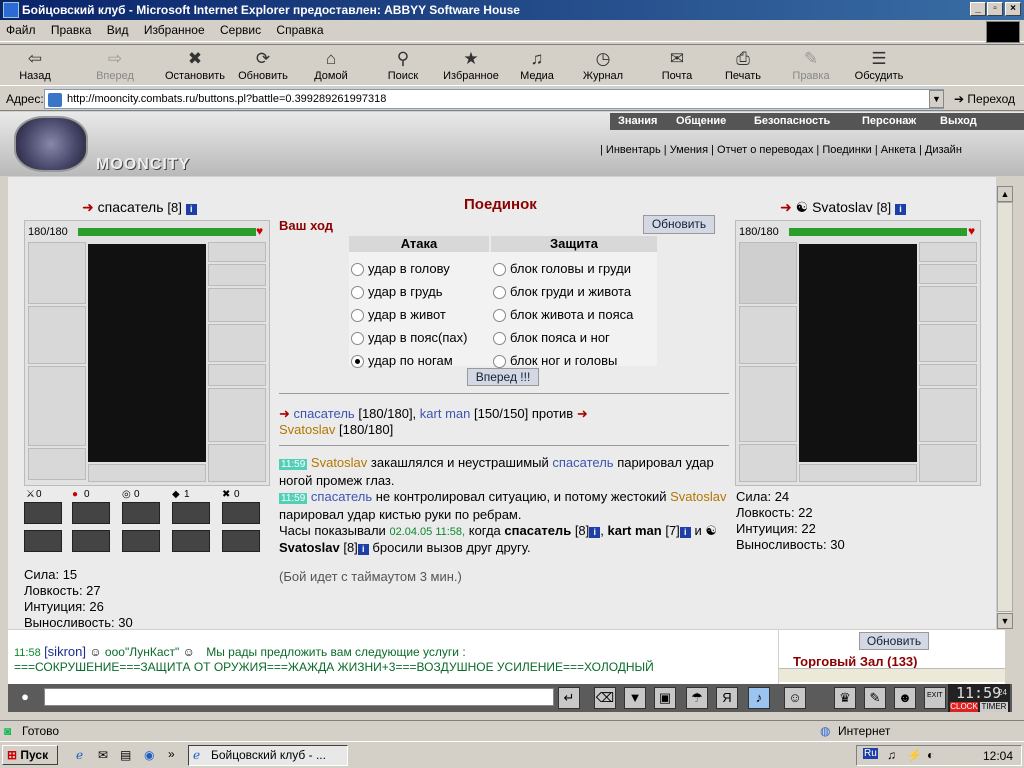 The image size is (1024, 768). I want to click on forward-attack-button: Вперед !!!, so click(503, 377).